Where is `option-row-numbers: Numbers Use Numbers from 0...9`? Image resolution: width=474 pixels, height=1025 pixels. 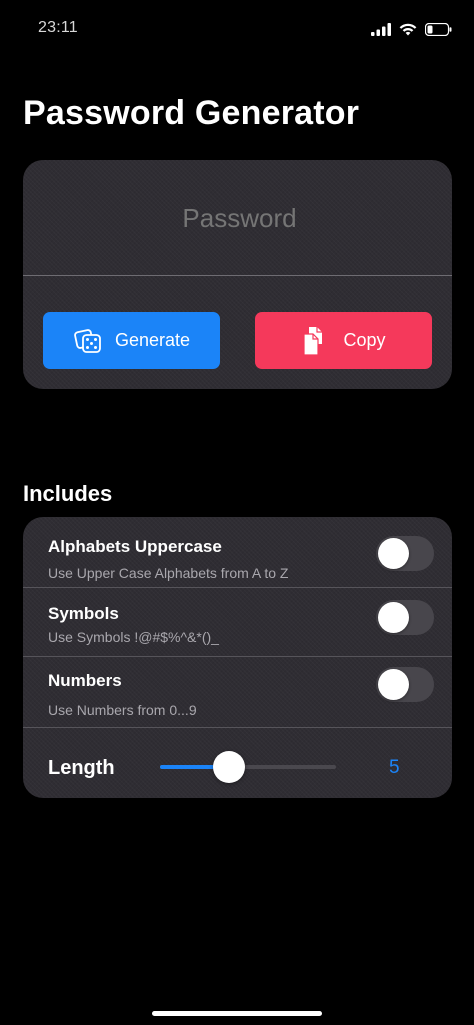 option-row-numbers: Numbers Use Numbers from 0...9 is located at coordinates (237, 692).